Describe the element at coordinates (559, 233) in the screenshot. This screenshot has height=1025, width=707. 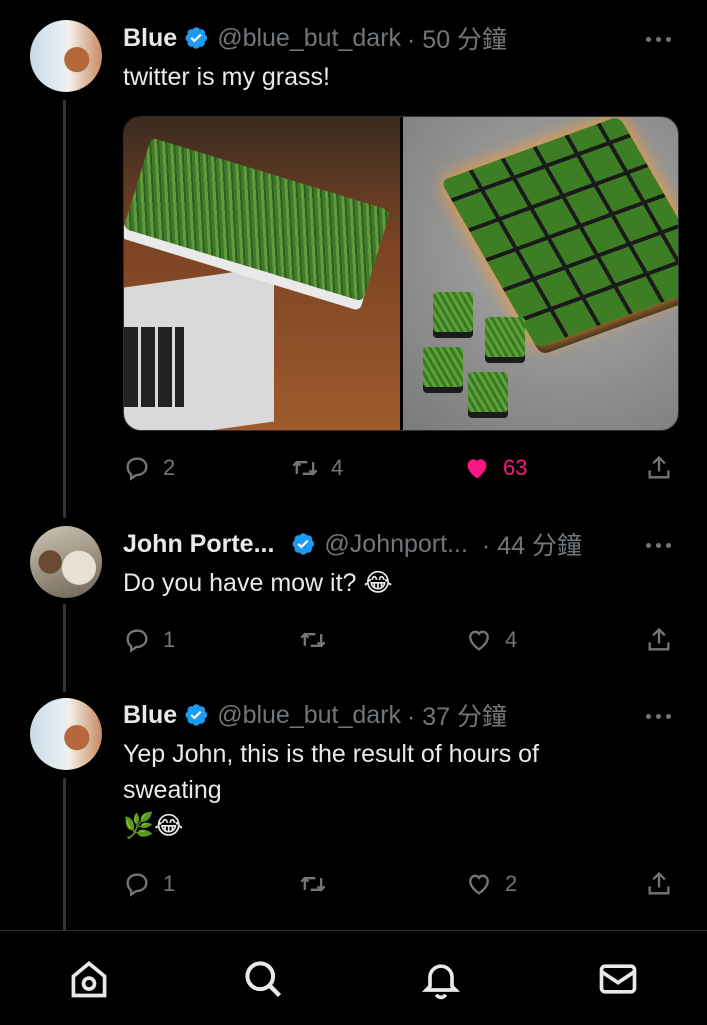
I see `grass-board-shape` at that location.